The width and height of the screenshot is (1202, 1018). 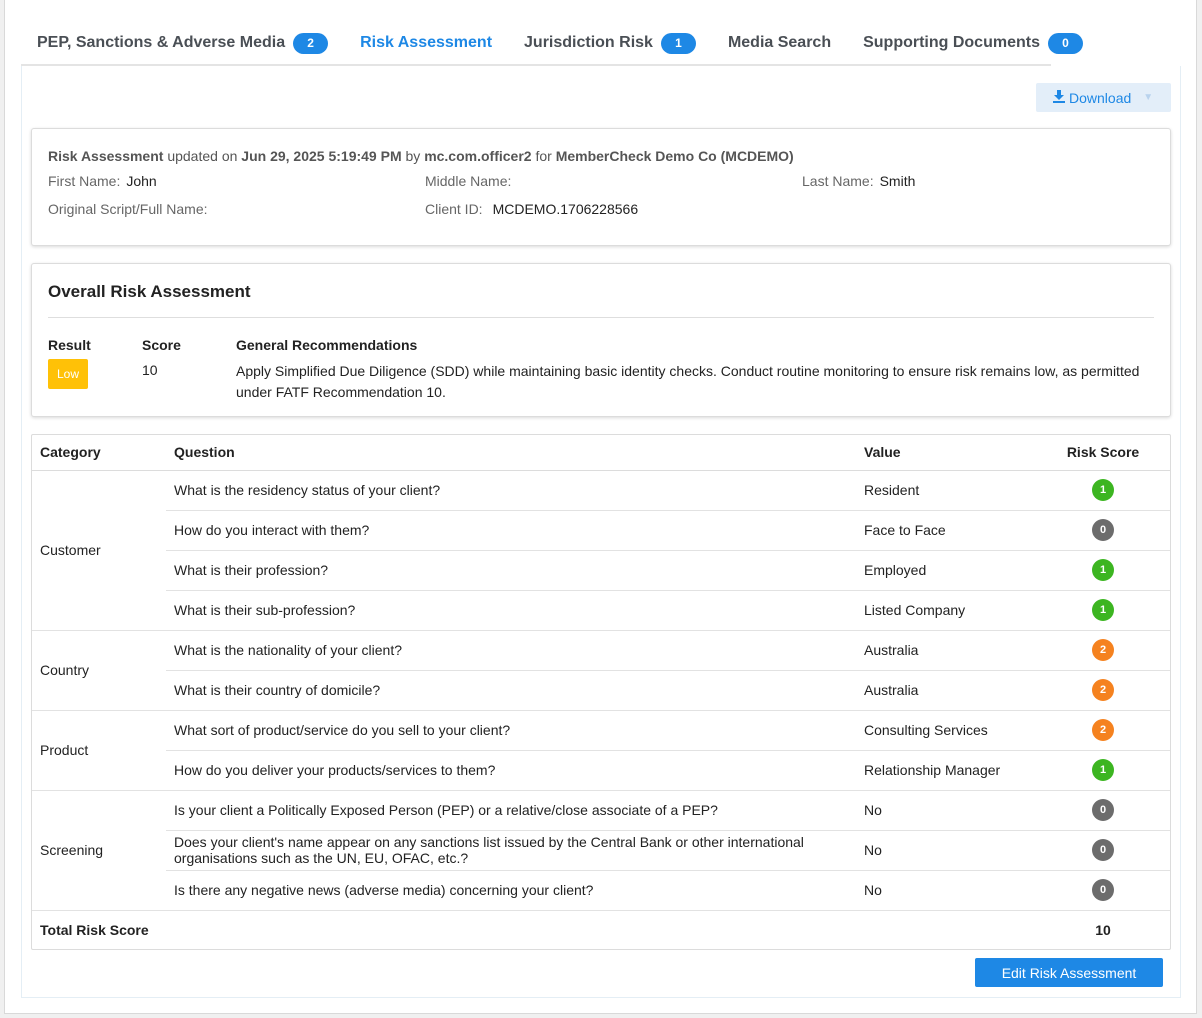 What do you see at coordinates (99, 550) in the screenshot?
I see `category-cell: Customer` at bounding box center [99, 550].